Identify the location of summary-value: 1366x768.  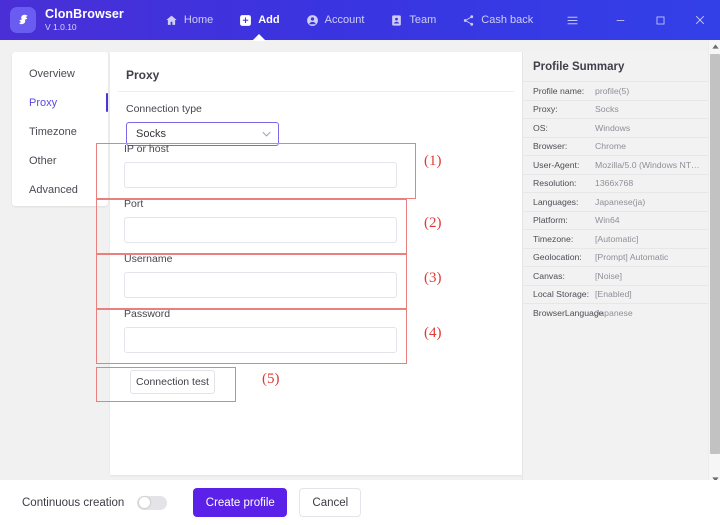
(614, 183).